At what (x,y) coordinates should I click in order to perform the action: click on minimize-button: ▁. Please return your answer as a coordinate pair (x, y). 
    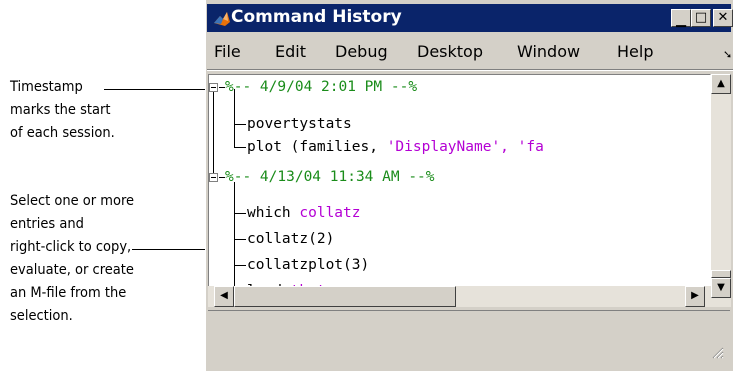
    Looking at the image, I should click on (681, 18).